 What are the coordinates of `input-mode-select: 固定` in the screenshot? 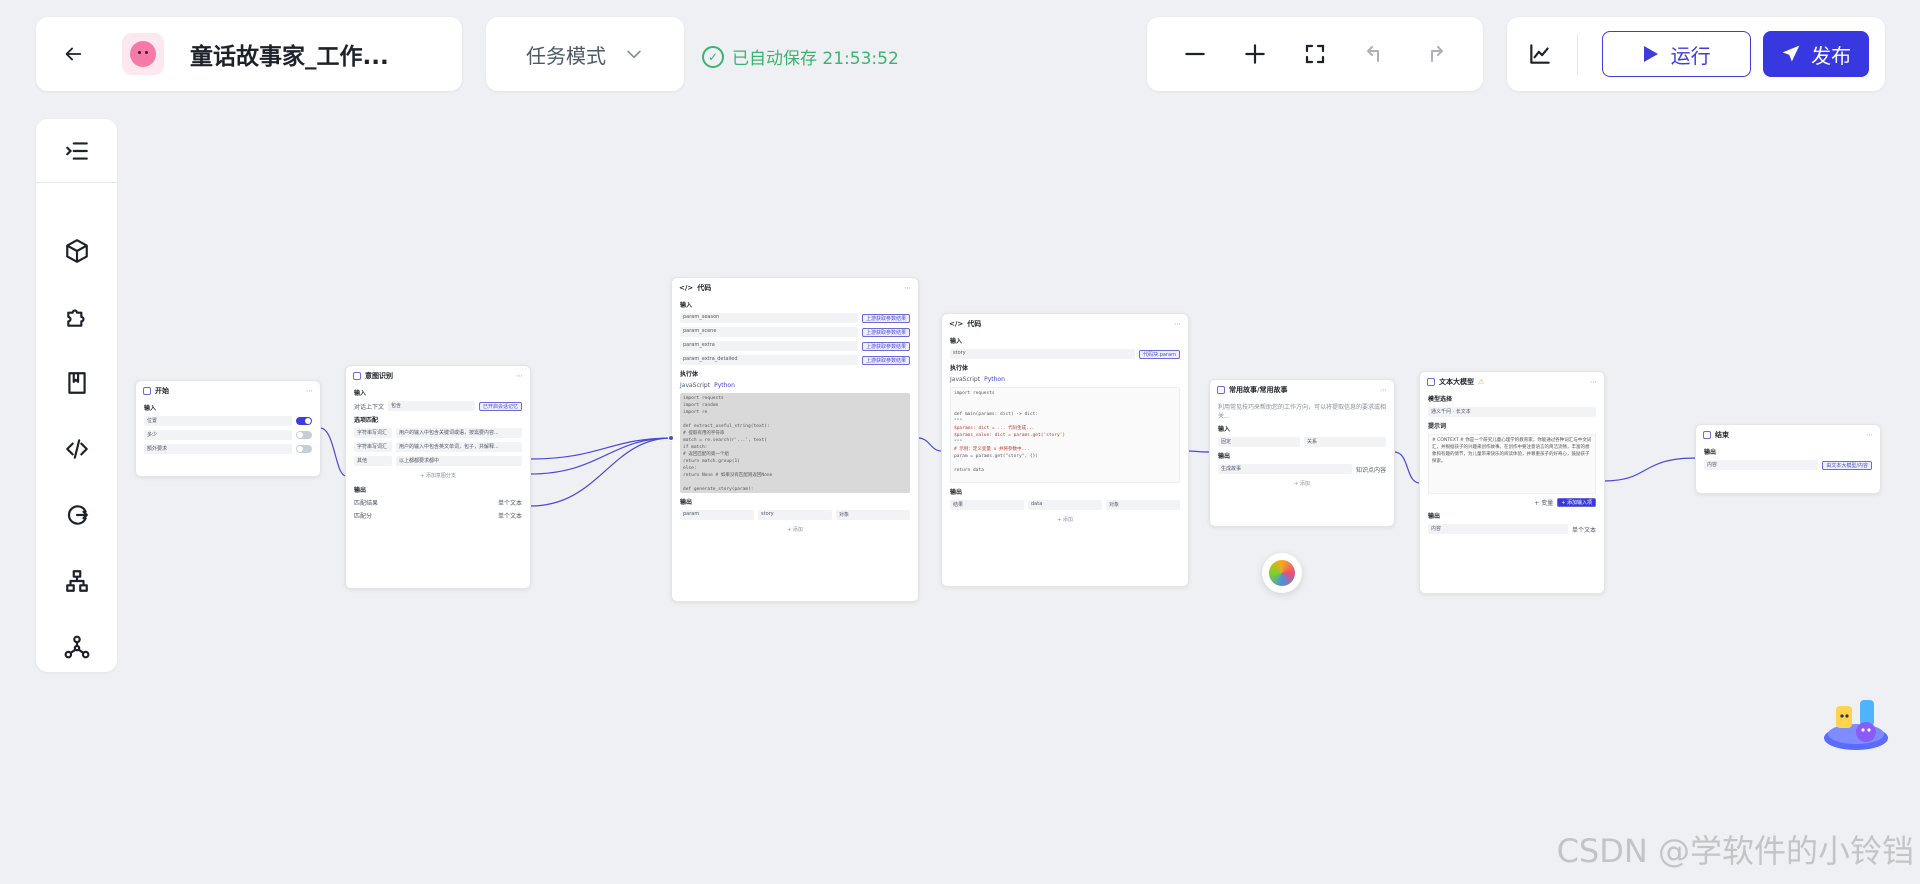 It's located at (1259, 442).